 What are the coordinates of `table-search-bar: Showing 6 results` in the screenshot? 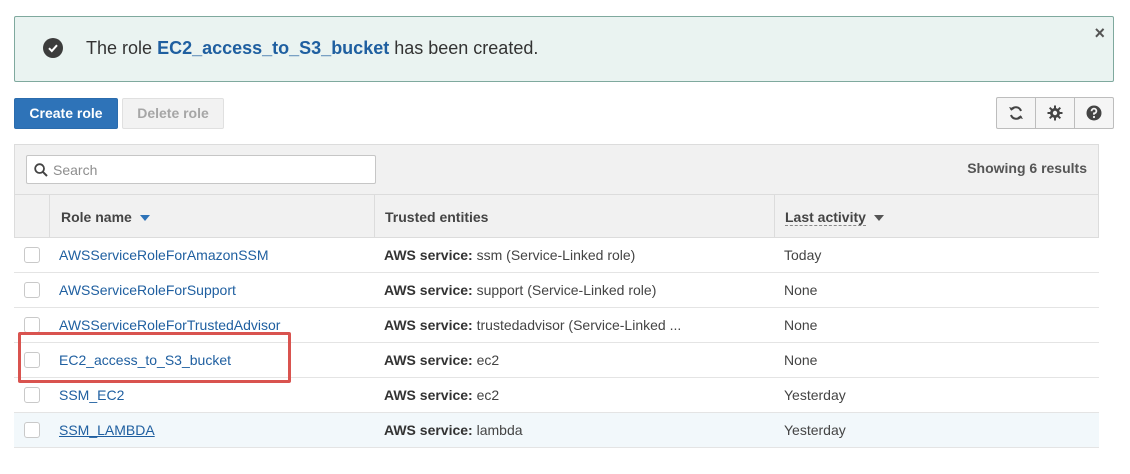 It's located at (556, 169).